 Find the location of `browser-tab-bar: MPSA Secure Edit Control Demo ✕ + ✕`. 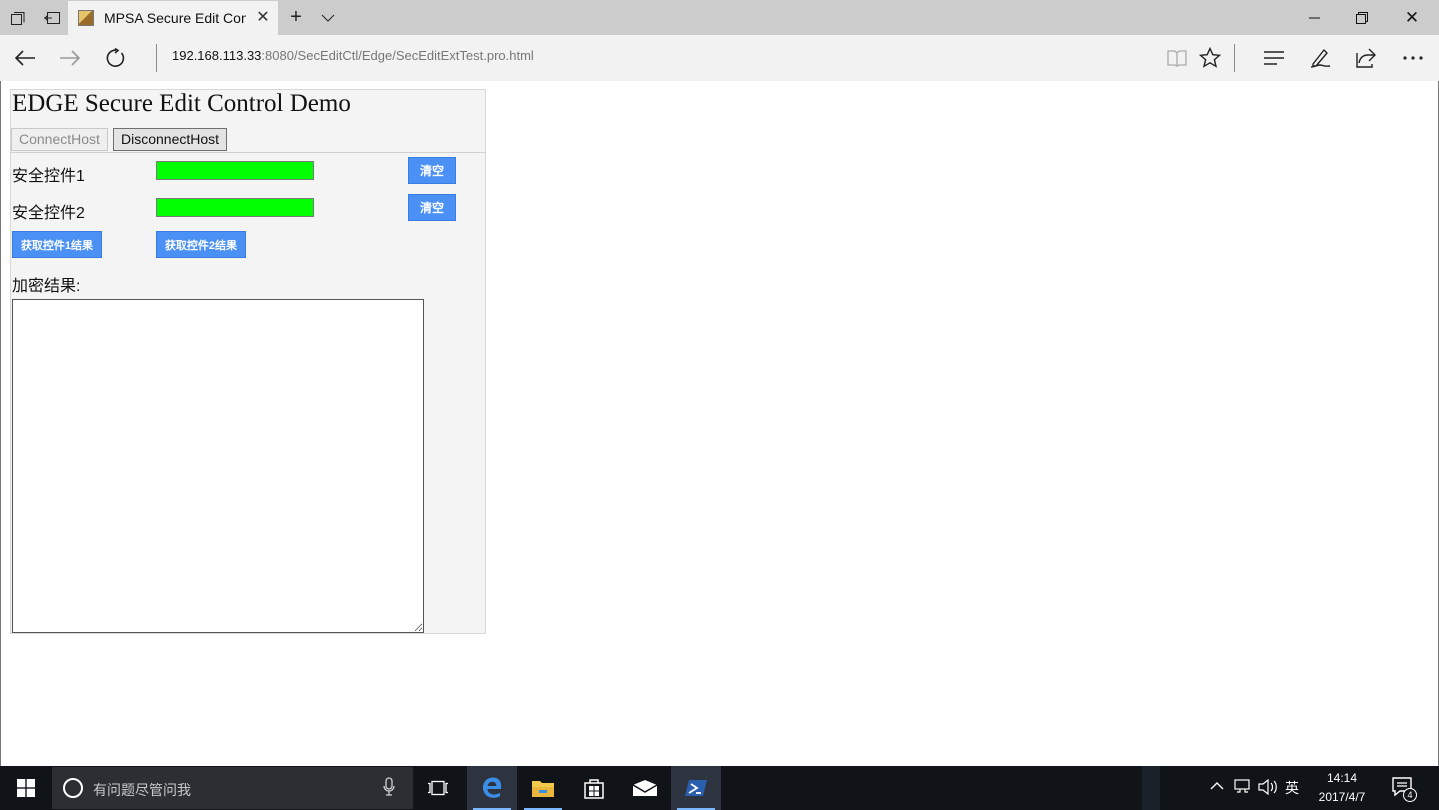

browser-tab-bar: MPSA Secure Edit Control Demo ✕ + ✕ is located at coordinates (719, 17).